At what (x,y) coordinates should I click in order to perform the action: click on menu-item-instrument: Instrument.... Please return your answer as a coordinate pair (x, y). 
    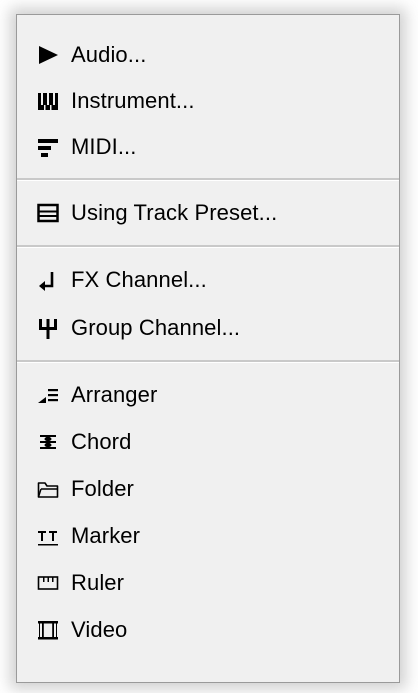
    Looking at the image, I should click on (208, 101).